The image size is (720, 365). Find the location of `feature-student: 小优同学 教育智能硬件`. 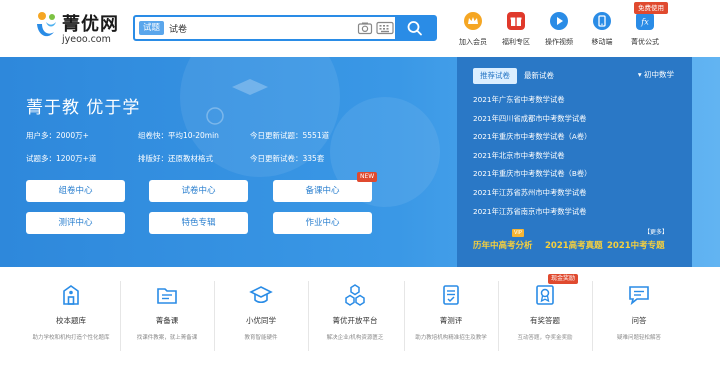

feature-student: 小优同学 教育智能硬件 is located at coordinates (261, 316).